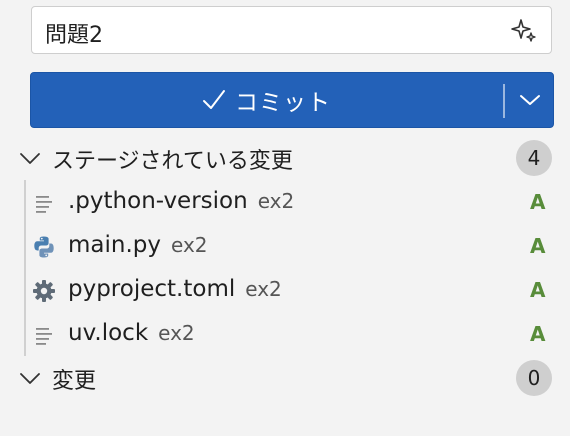 The image size is (570, 436). What do you see at coordinates (524, 31) in the screenshot?
I see `sparkle-icon` at bounding box center [524, 31].